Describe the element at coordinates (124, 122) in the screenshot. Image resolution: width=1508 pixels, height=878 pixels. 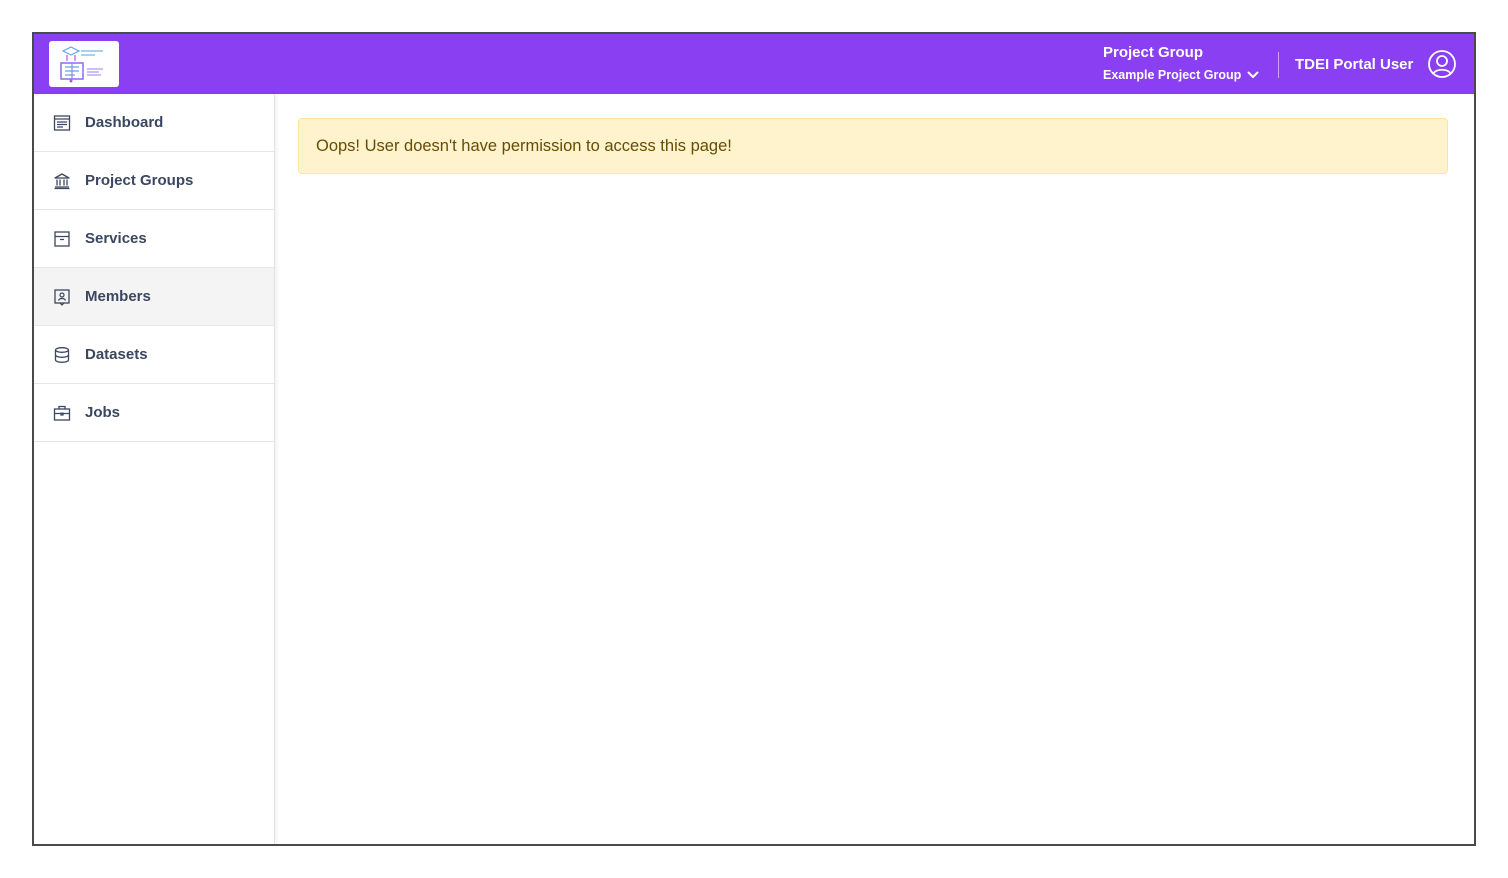
I see `sidebar-item-label: Dashboard` at that location.